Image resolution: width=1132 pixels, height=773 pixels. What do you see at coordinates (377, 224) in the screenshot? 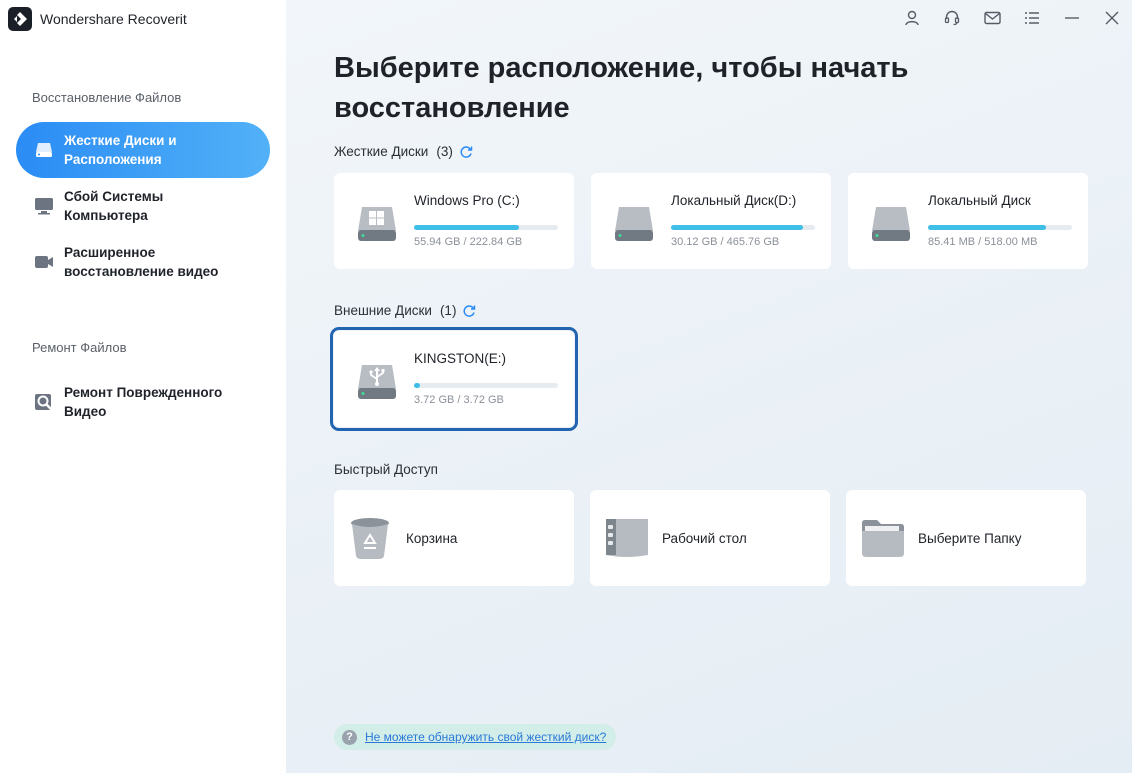
I see `windows-drive-icon` at bounding box center [377, 224].